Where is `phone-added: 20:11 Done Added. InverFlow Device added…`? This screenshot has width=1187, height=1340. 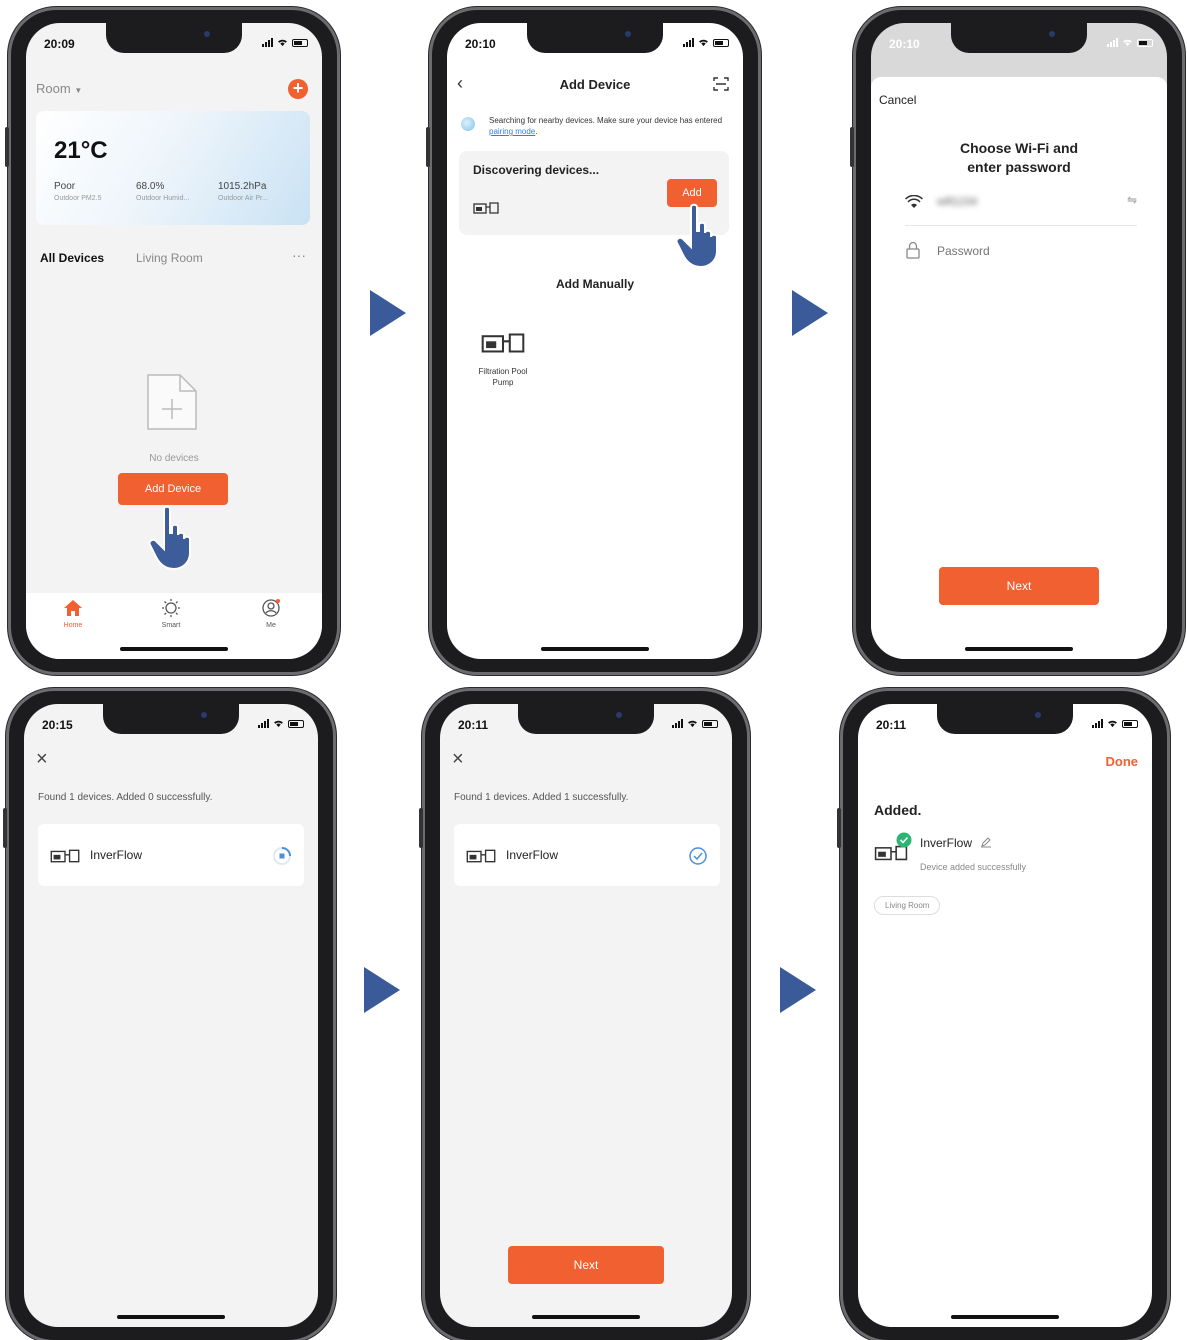 phone-added: 20:11 Done Added. InverFlow Device added… is located at coordinates (1003, 1014).